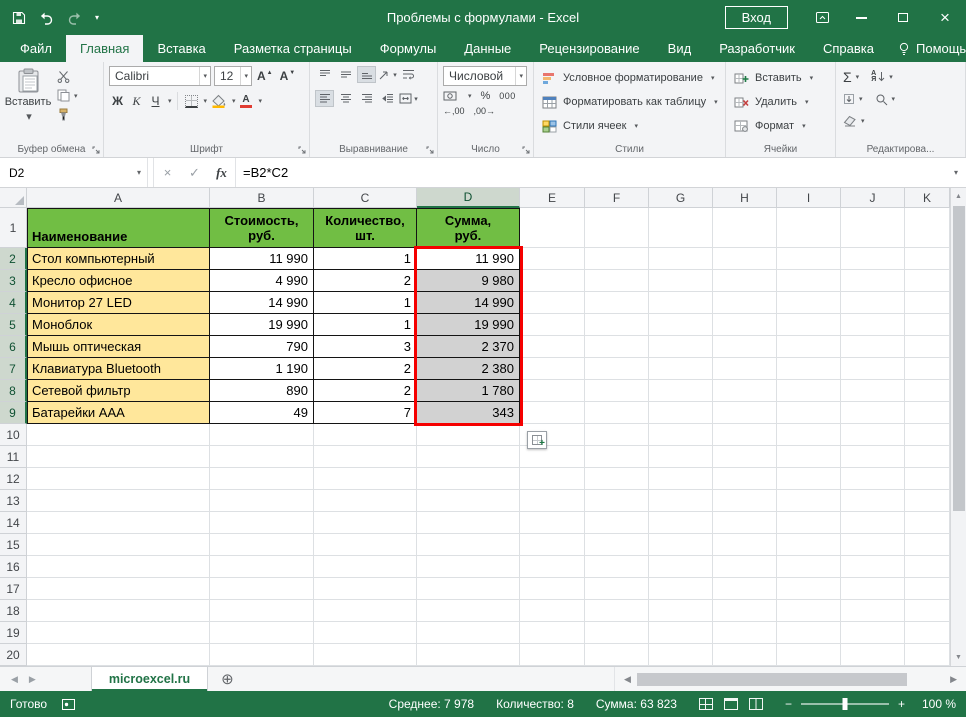  I want to click on cell-c11, so click(365, 457).